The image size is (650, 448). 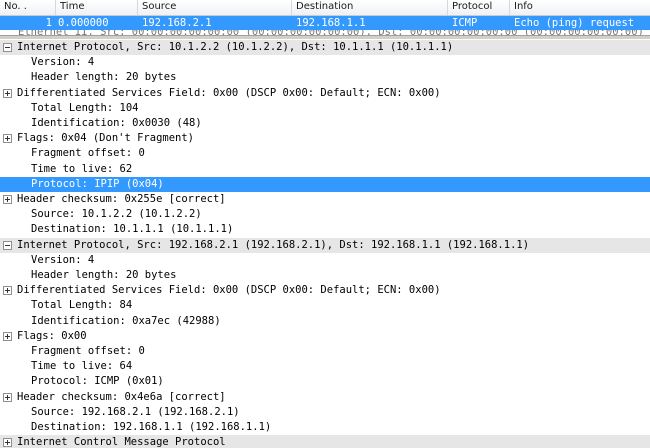 What do you see at coordinates (325, 381) in the screenshot?
I see `tree-row: Protocol: ICMP (0x01)` at bounding box center [325, 381].